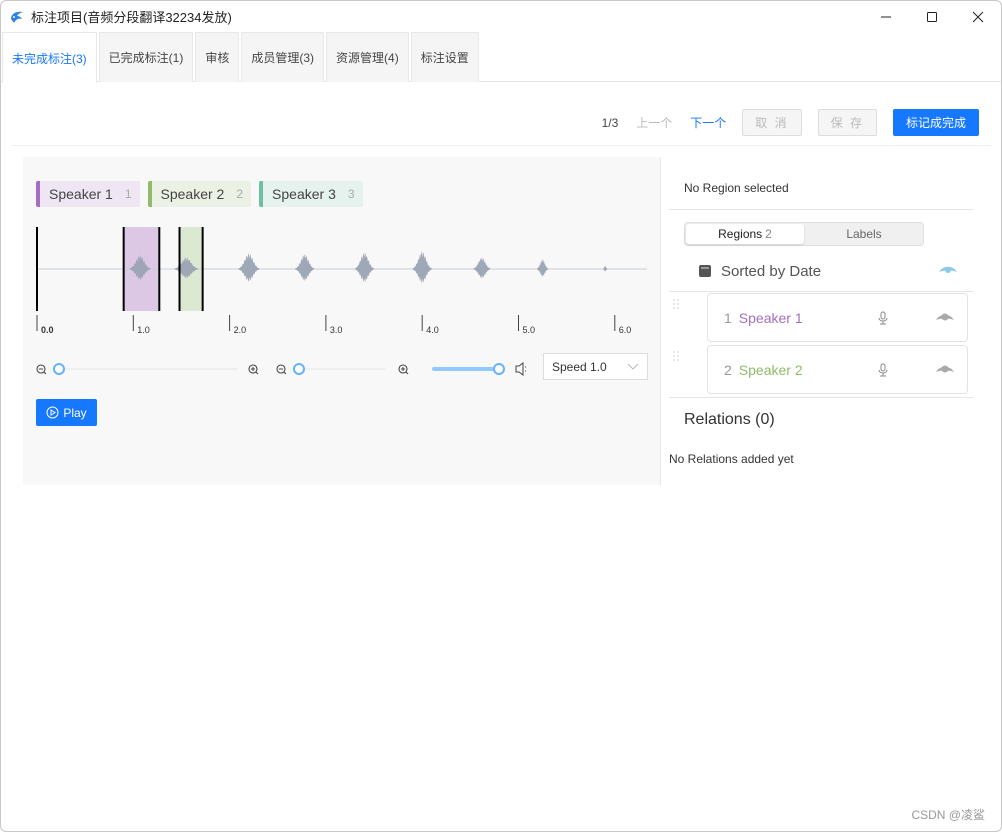  What do you see at coordinates (837, 369) in the screenshot?
I see `region-item: 2 Speaker 2` at bounding box center [837, 369].